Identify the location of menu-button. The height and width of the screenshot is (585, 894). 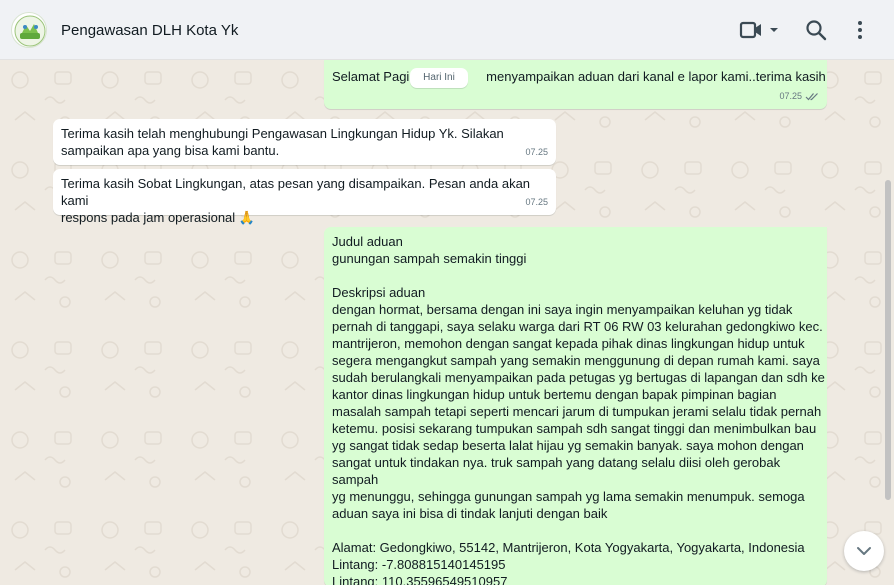
(860, 30).